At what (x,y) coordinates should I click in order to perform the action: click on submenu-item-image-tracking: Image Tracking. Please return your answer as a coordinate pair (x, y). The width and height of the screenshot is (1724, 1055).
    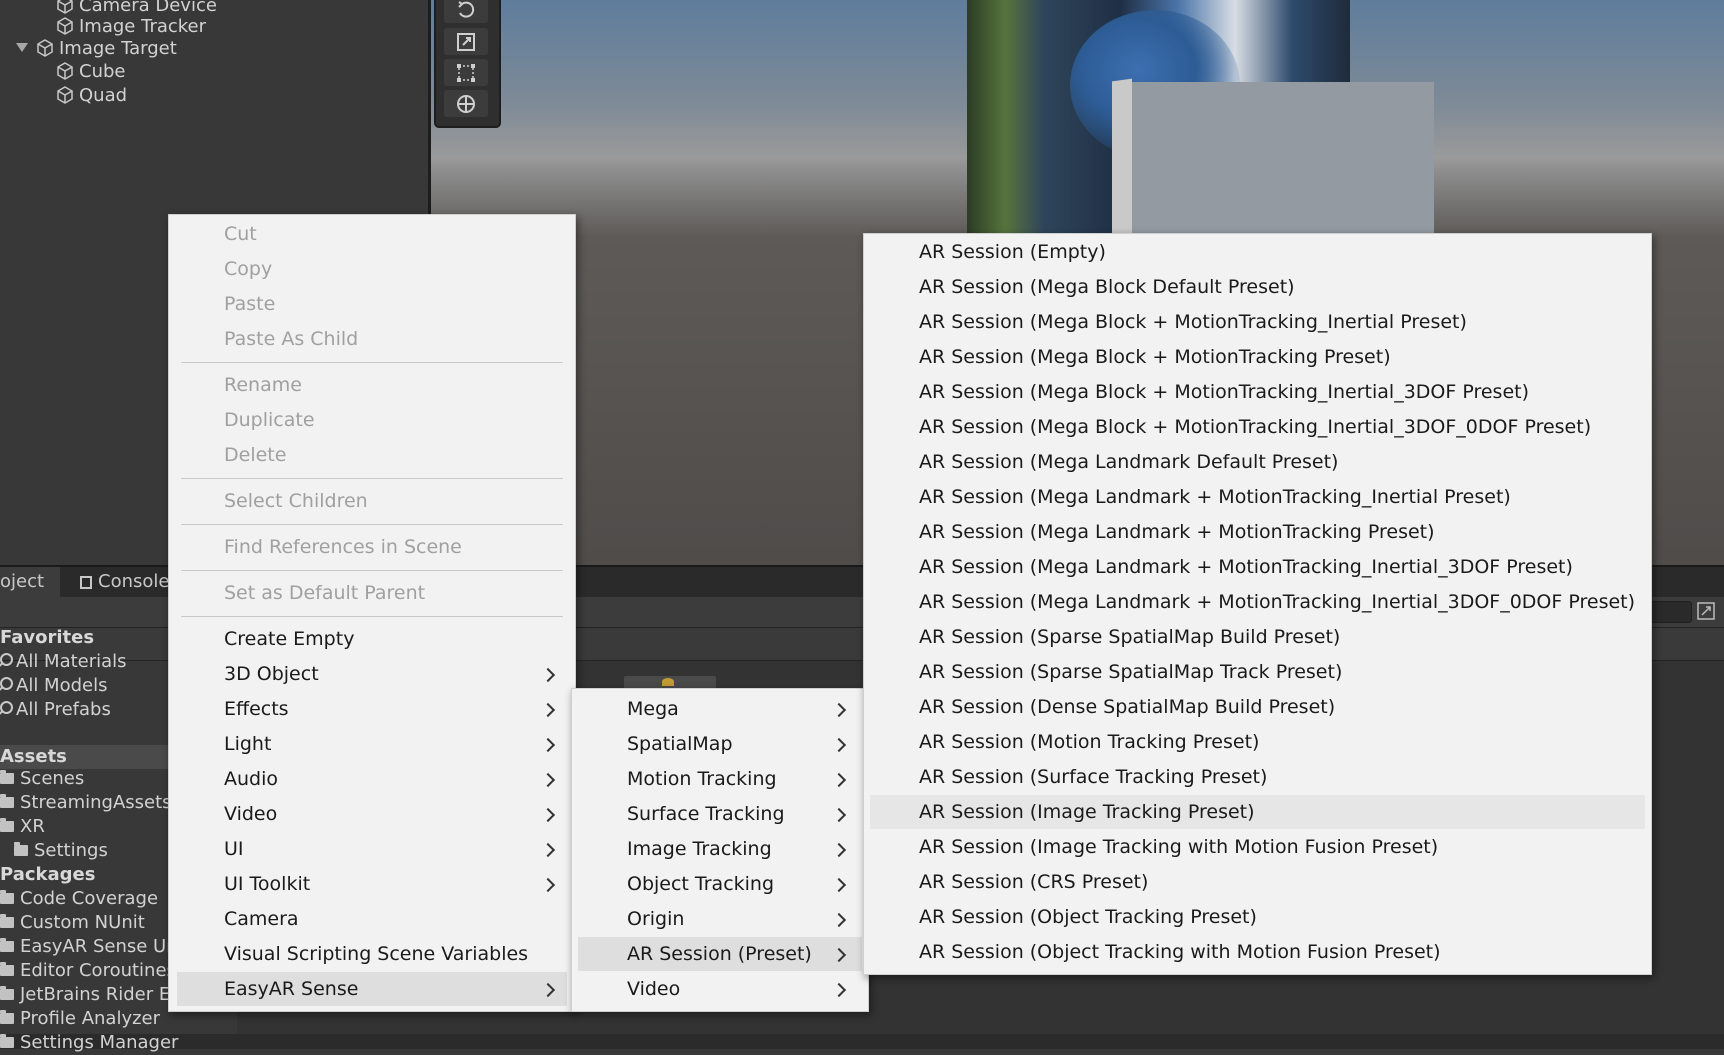
    Looking at the image, I should click on (720, 849).